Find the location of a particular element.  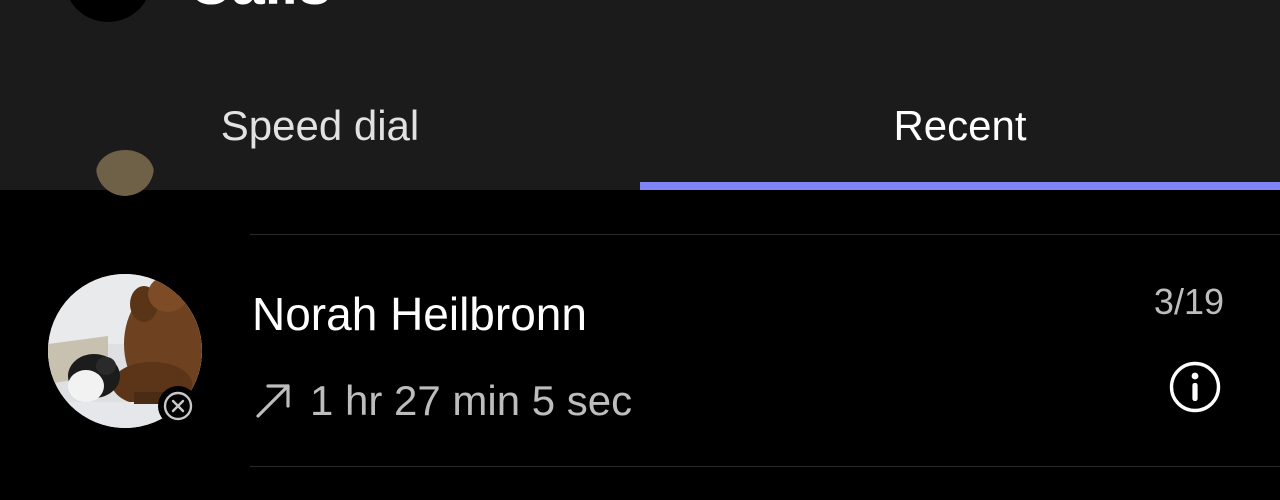

outgoing-arrow-icon is located at coordinates (273, 401).